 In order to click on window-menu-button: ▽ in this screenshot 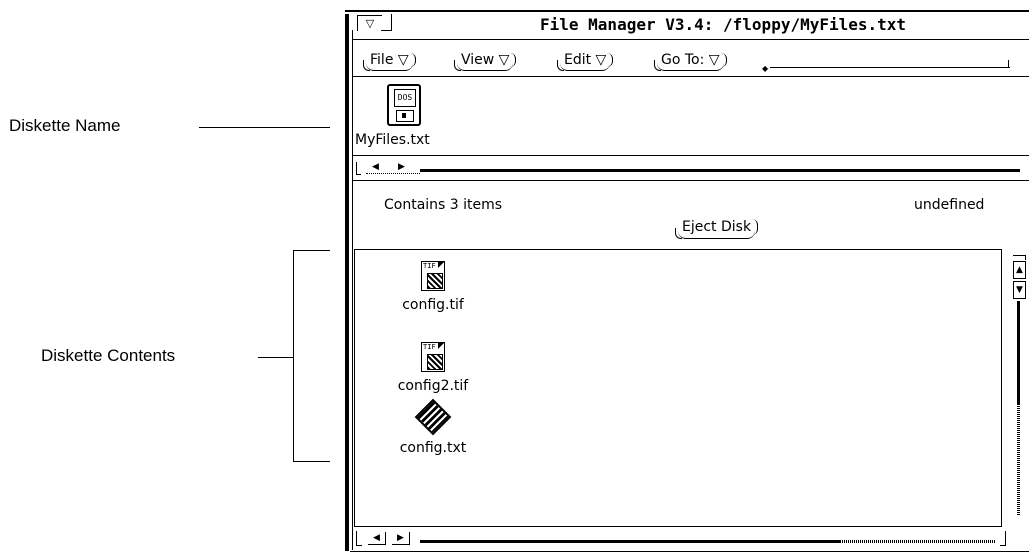, I will do `click(374, 22)`.